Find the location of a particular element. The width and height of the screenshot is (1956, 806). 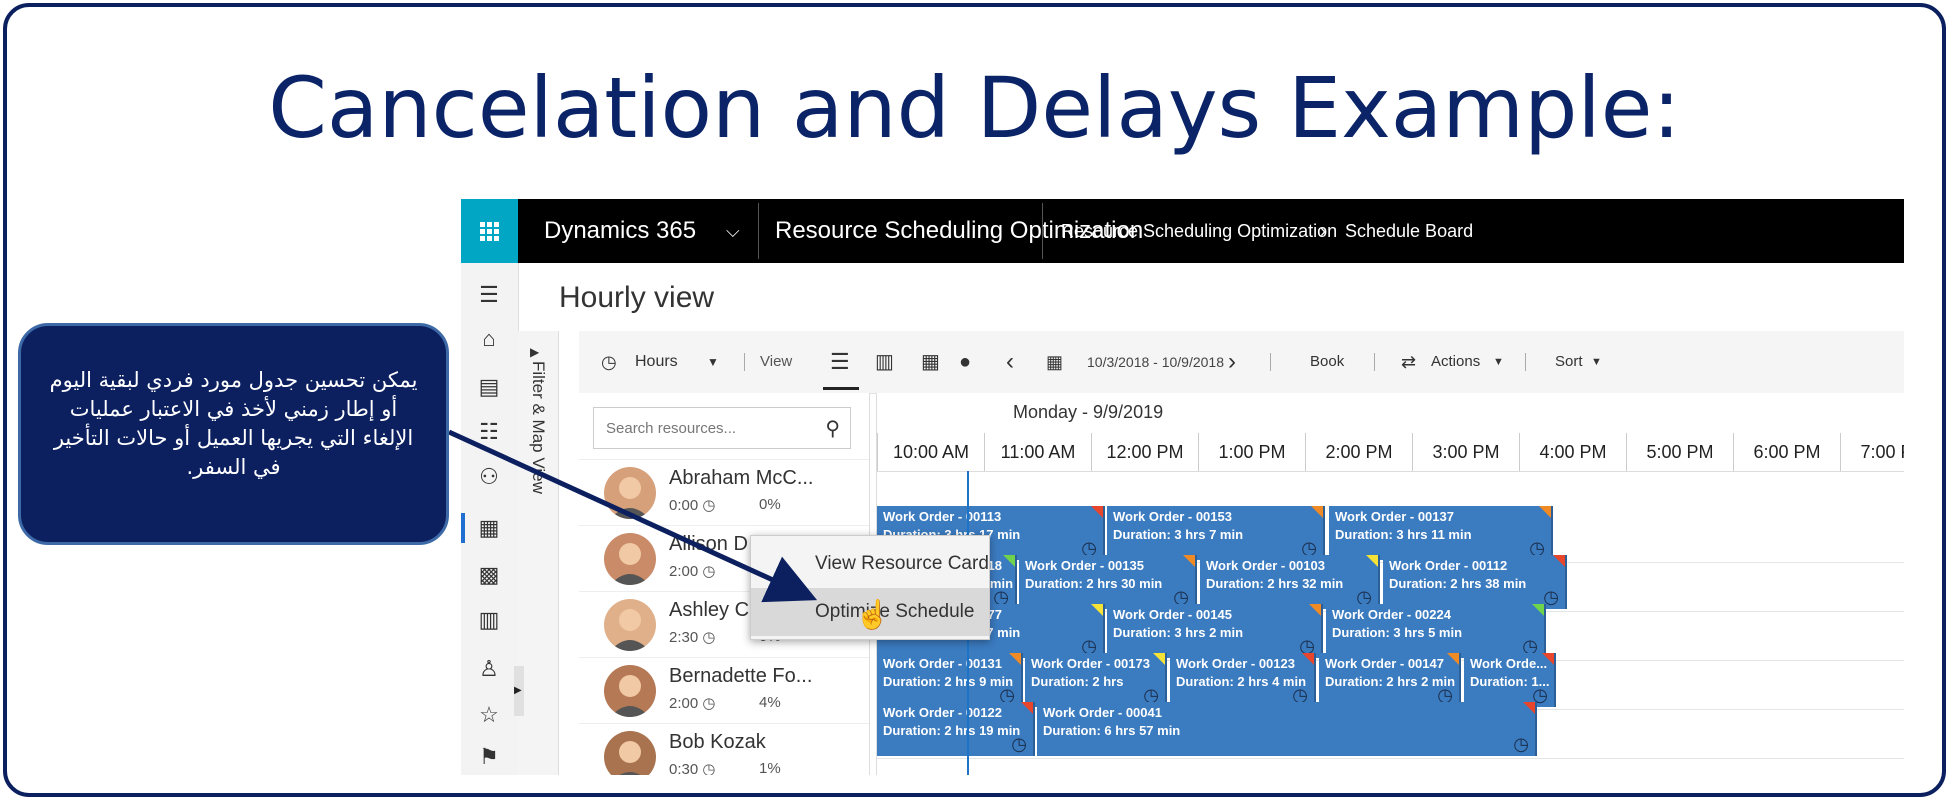

column-view-icon: ▥ is located at coordinates (884, 362).